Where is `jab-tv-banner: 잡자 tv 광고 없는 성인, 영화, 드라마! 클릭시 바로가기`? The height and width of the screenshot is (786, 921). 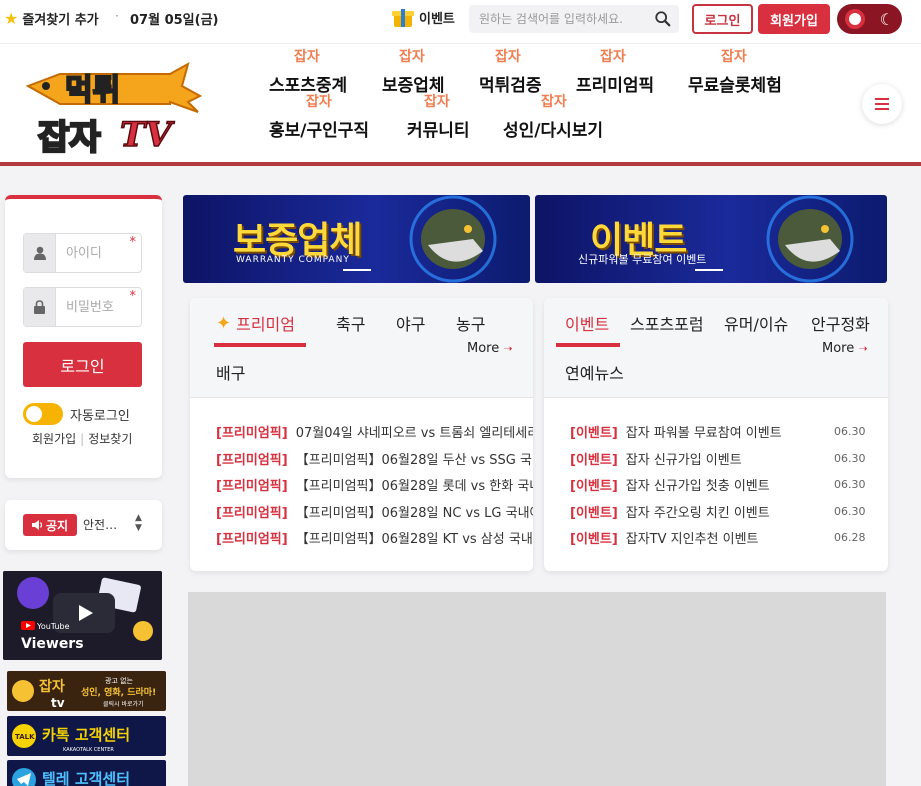 jab-tv-banner: 잡자 tv 광고 없는 성인, 영화, 드라마! 클릭시 바로가기 is located at coordinates (86, 691).